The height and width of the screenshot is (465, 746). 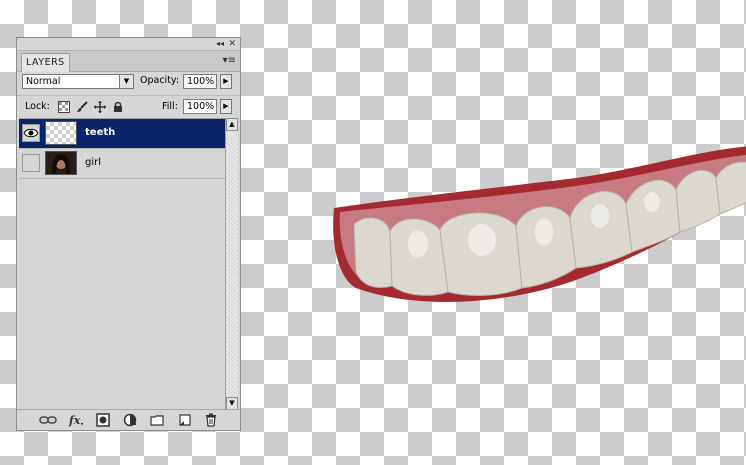 What do you see at coordinates (232, 124) in the screenshot?
I see `scroll-up-icon: ▲` at bounding box center [232, 124].